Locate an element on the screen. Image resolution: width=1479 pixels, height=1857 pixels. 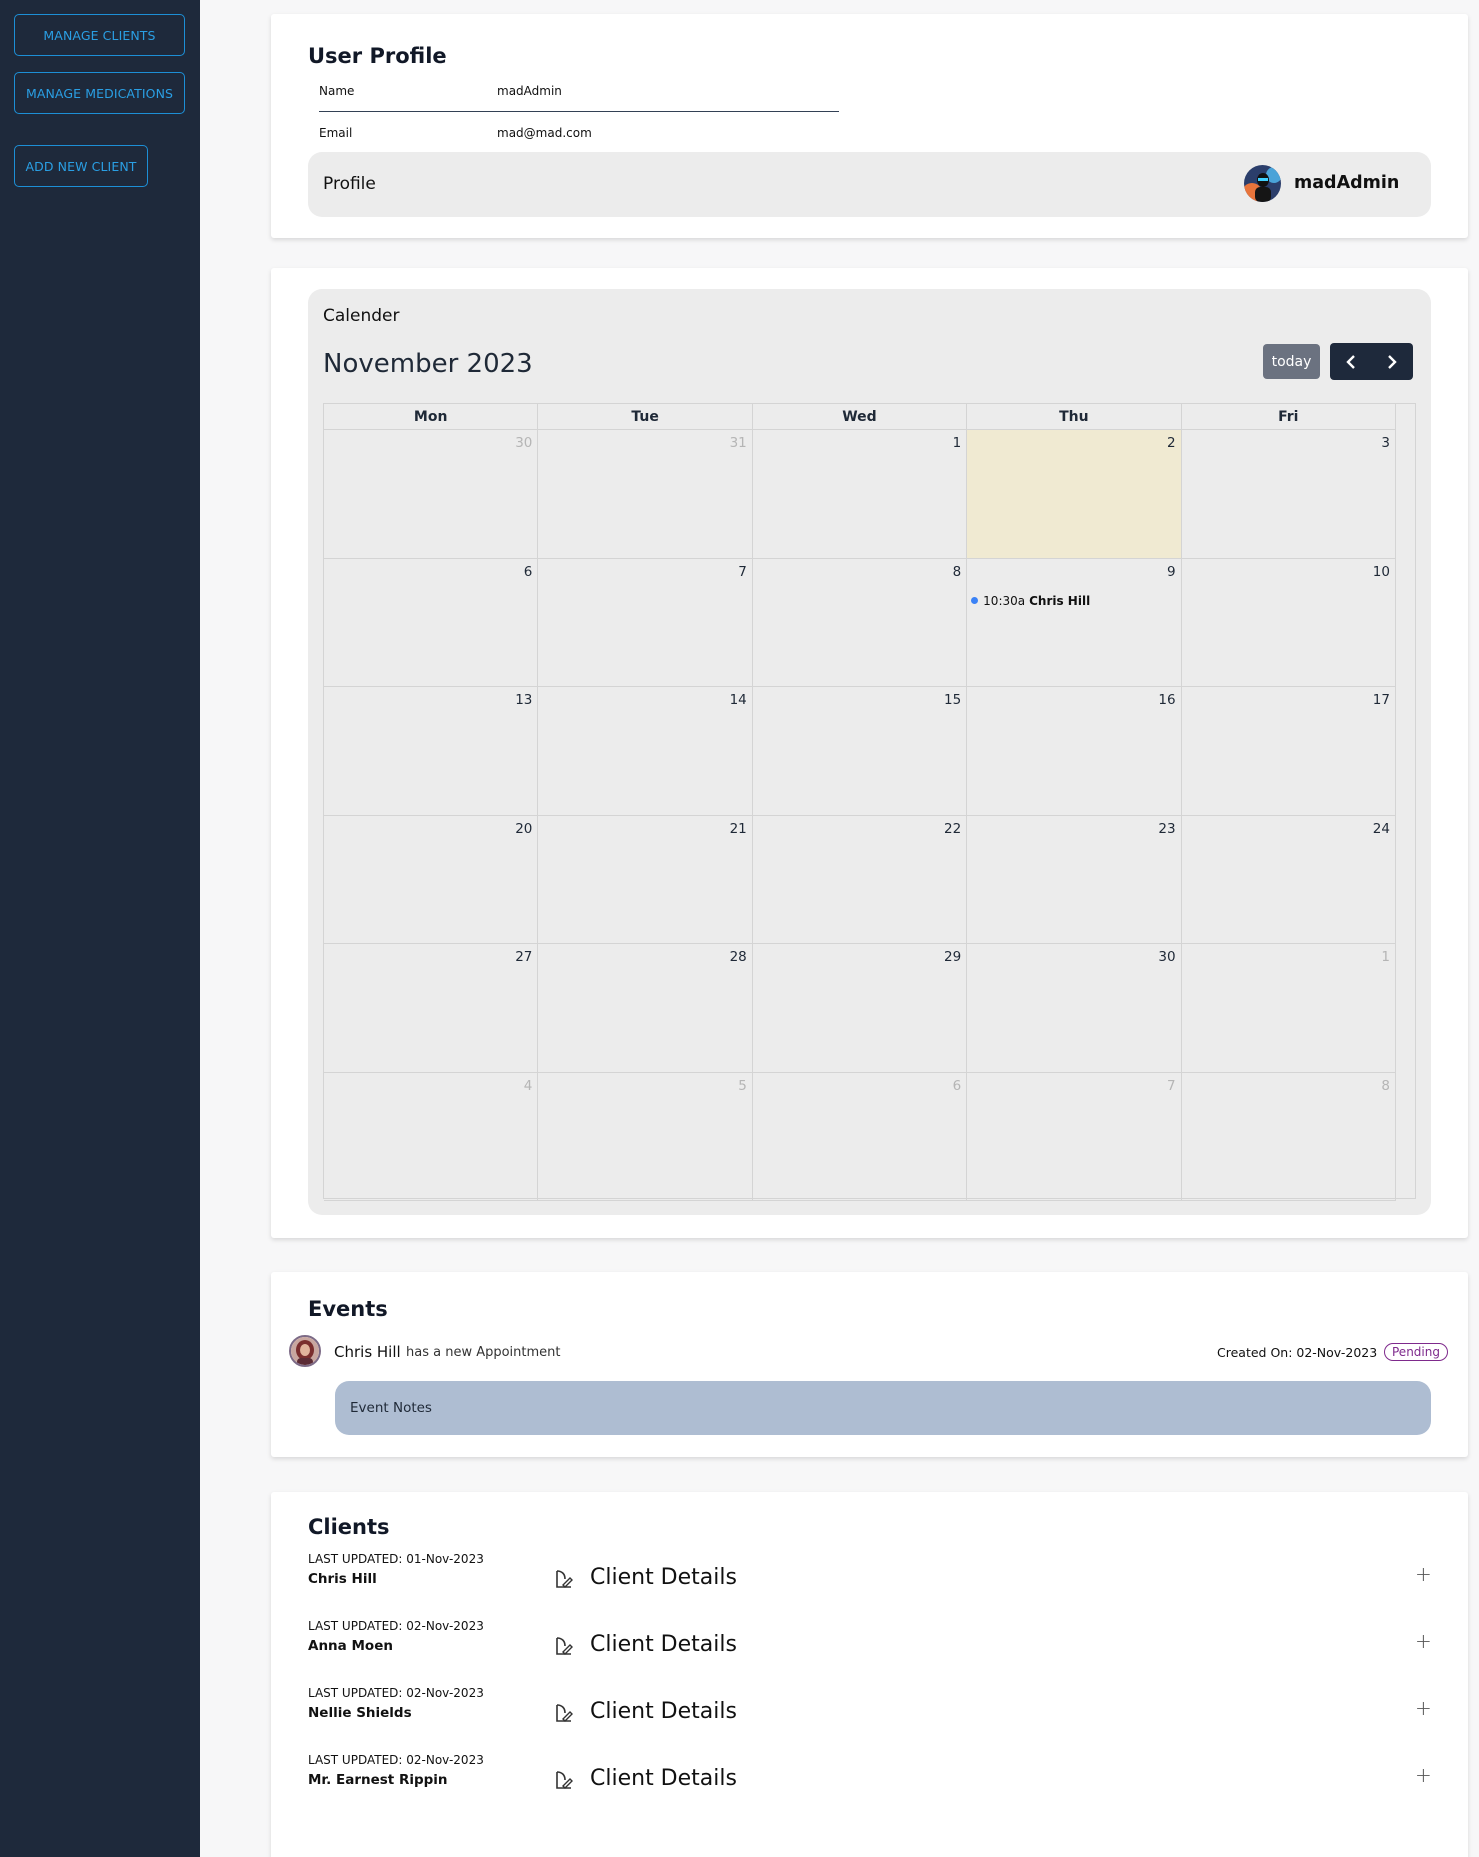
calendar-day-cell: 14 is located at coordinates (645, 751).